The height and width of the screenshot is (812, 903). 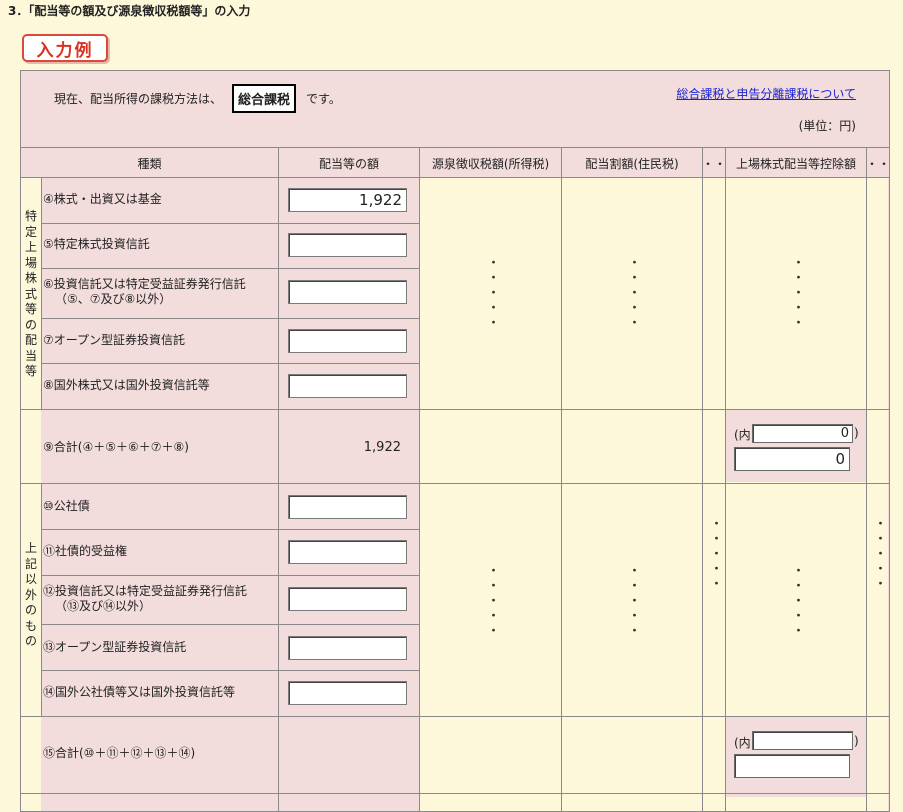 What do you see at coordinates (714, 163) in the screenshot?
I see `header-collapsed-1: ・・` at bounding box center [714, 163].